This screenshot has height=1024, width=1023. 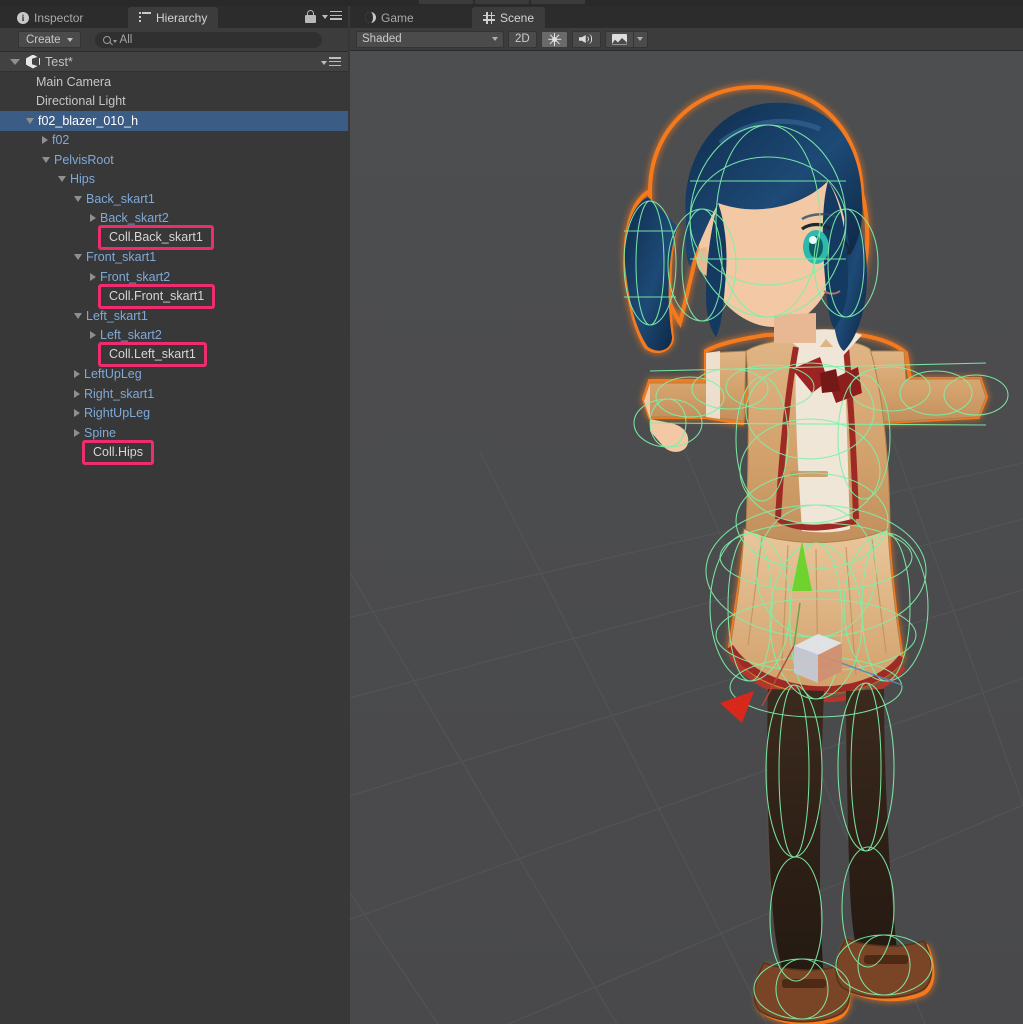 What do you see at coordinates (686, 39) in the screenshot?
I see `scene-toolbar: Shaded 2D` at bounding box center [686, 39].